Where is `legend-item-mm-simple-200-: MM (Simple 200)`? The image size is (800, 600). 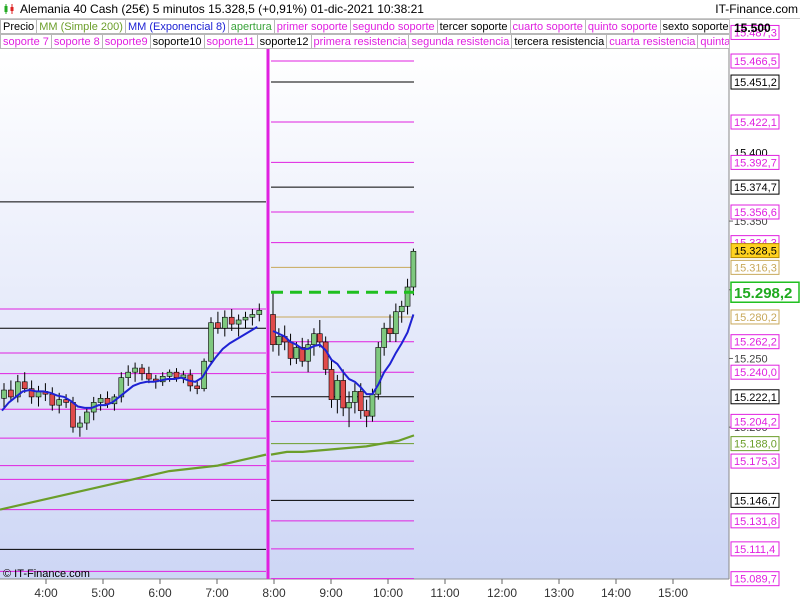 legend-item-mm-simple-200-: MM (Simple 200) is located at coordinates (81, 26).